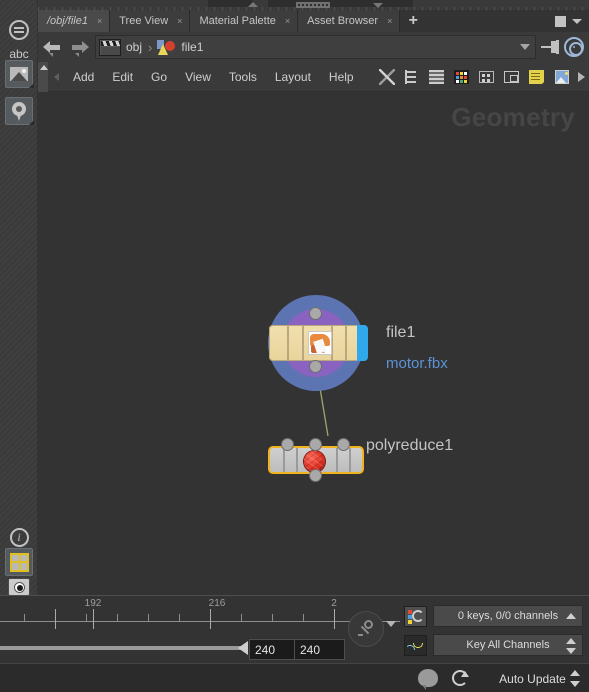 Image resolution: width=589 pixels, height=692 pixels. I want to click on tab-material-palette: Material Palette ×, so click(244, 21).